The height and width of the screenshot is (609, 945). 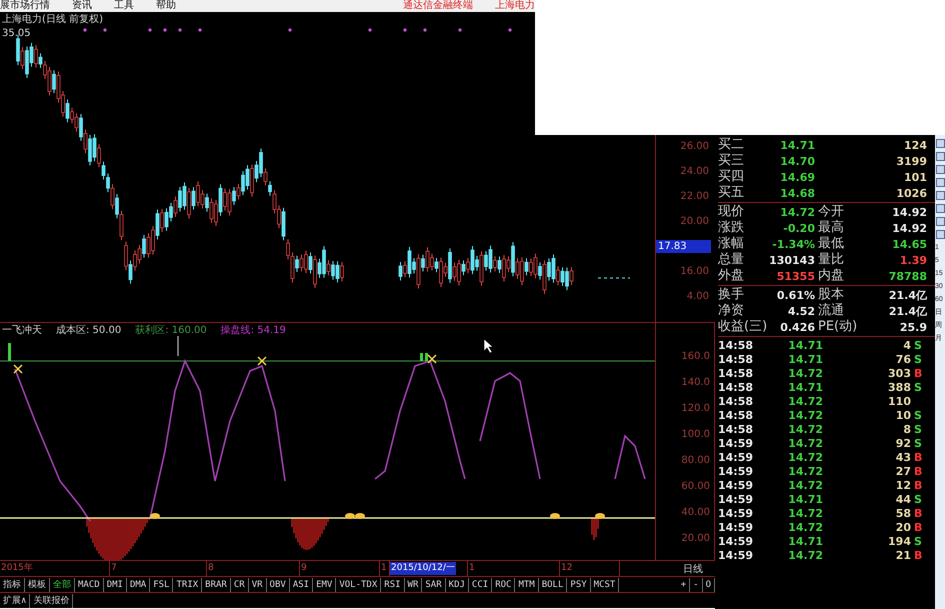 What do you see at coordinates (797, 161) in the screenshot?
I see `bid-price: 14.70` at bounding box center [797, 161].